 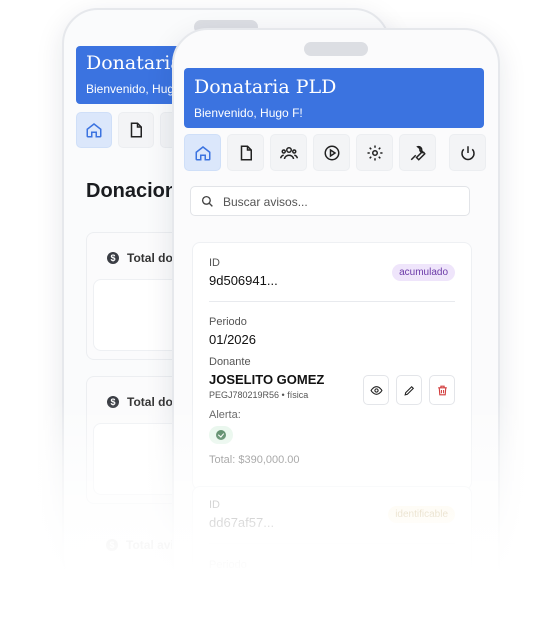 I want to click on trash-icon, so click(x=442, y=390).